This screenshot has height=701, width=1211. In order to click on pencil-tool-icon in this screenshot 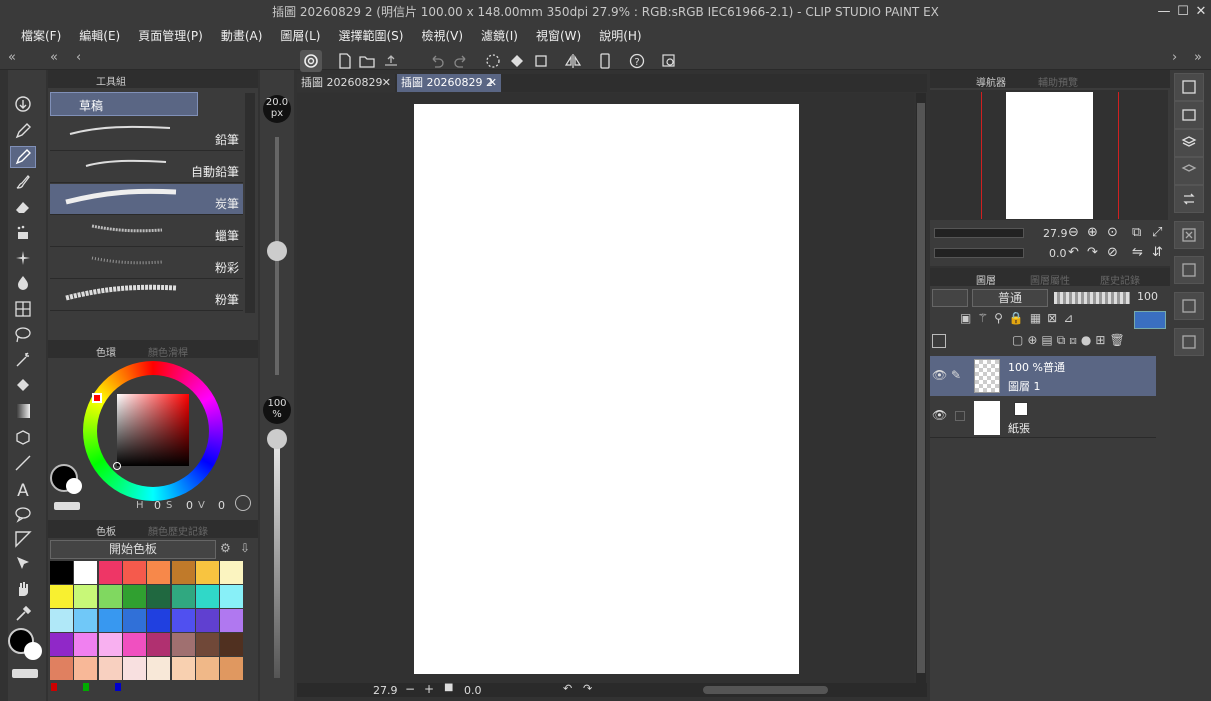, I will do `click(23, 157)`.